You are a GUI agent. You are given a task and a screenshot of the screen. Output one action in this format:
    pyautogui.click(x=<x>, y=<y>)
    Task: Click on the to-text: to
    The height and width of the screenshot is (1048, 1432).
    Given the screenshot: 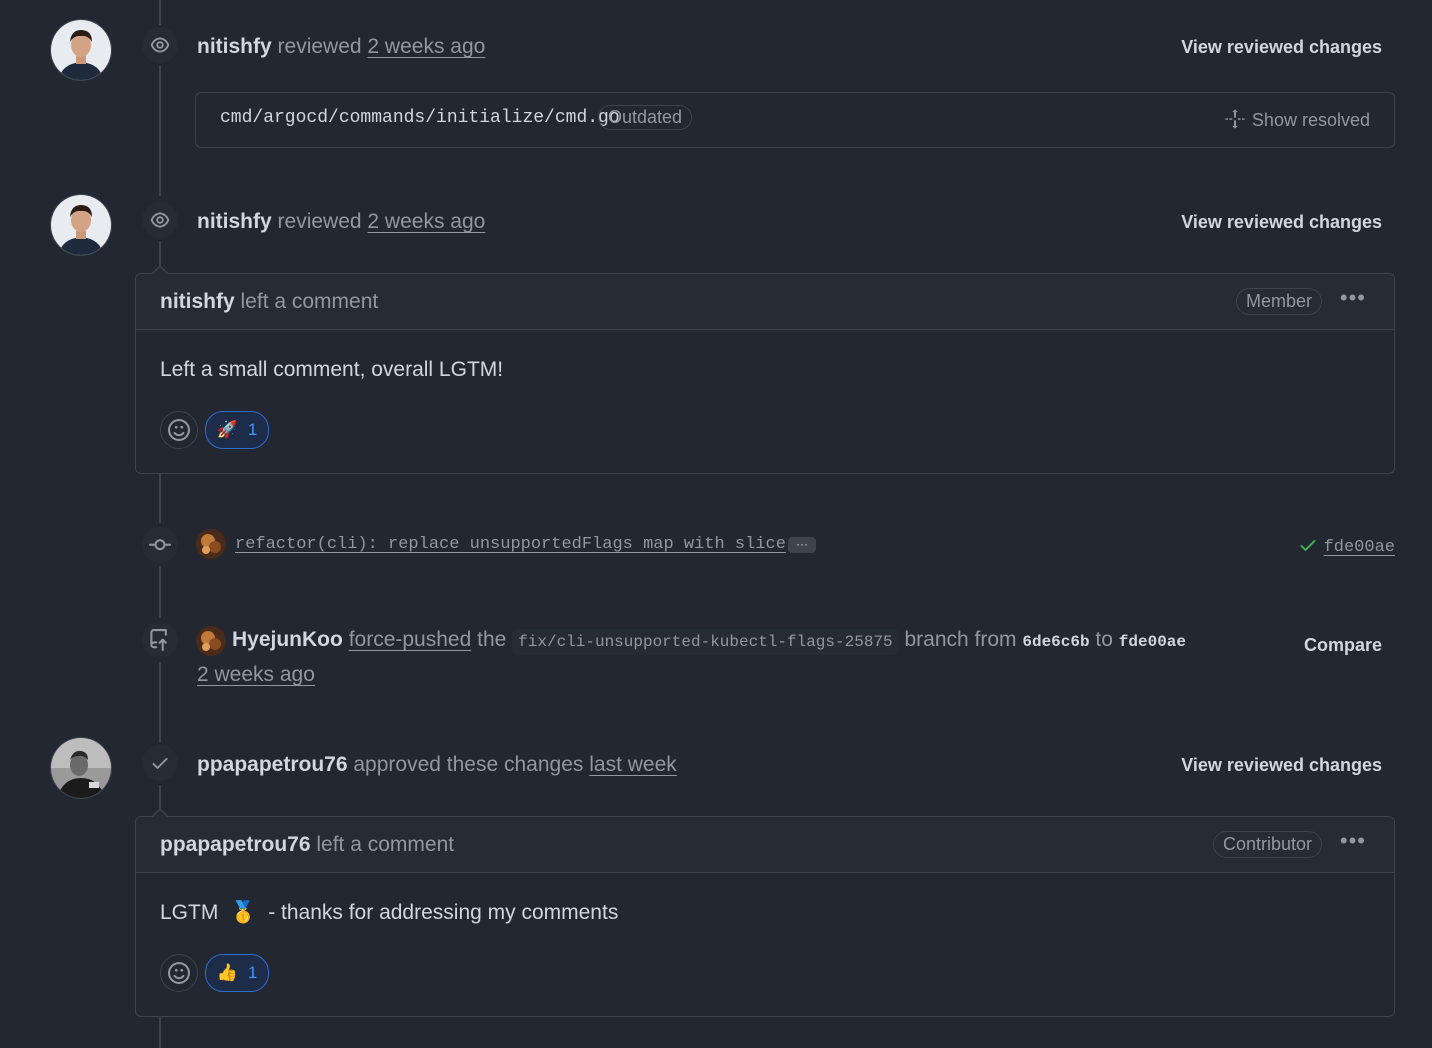 What is the action you would take?
    pyautogui.click(x=1104, y=639)
    